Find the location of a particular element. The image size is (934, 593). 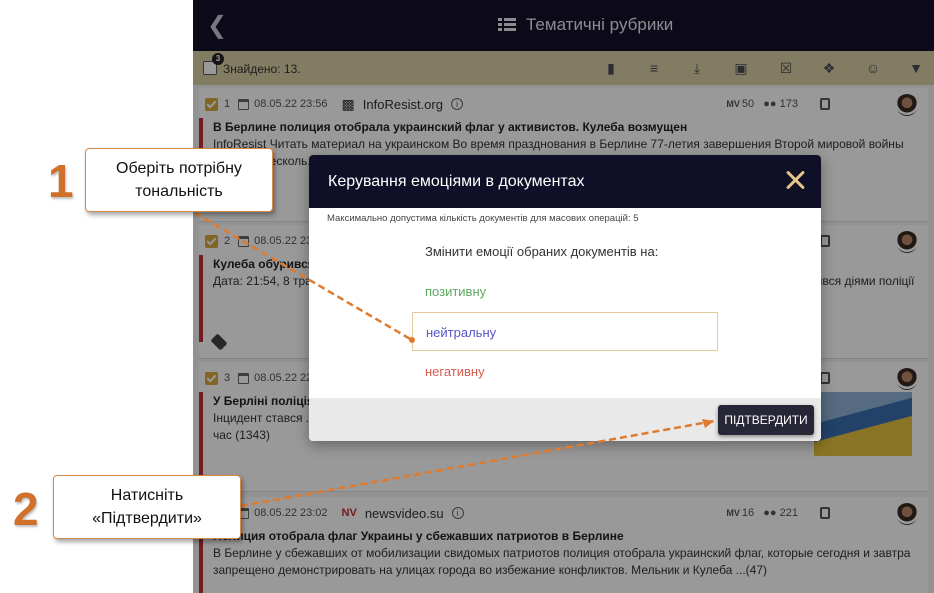

option-neutral: нейтральну is located at coordinates (565, 331).